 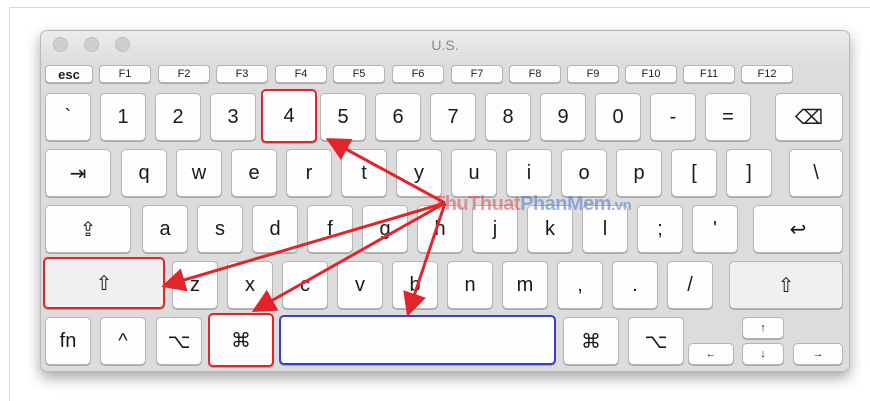 I want to click on arrow-to-4-key, so click(x=385, y=171).